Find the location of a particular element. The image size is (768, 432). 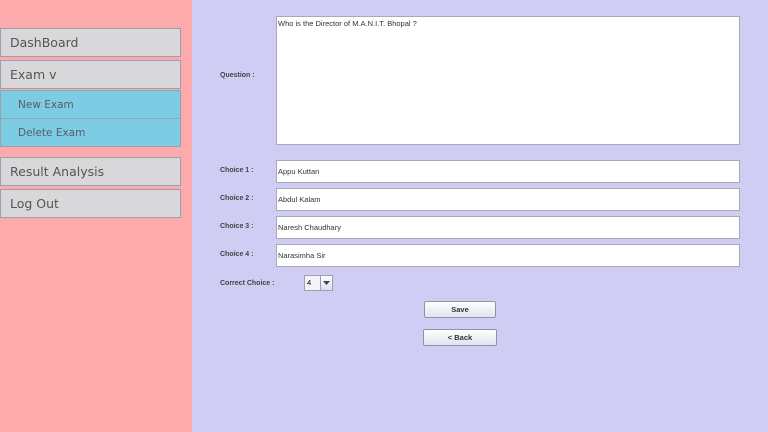

back-button: < Back is located at coordinates (460, 337).